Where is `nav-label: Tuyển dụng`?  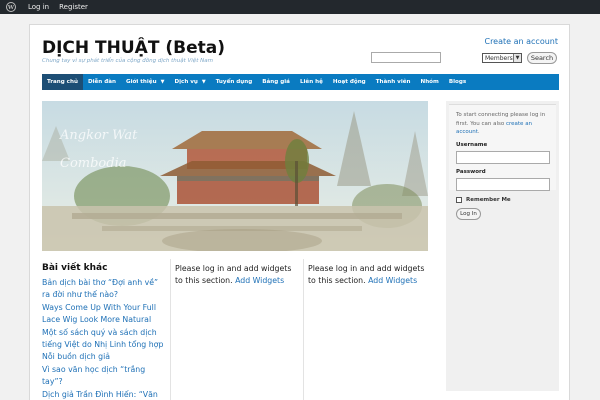 nav-label: Tuyển dụng is located at coordinates (234, 82).